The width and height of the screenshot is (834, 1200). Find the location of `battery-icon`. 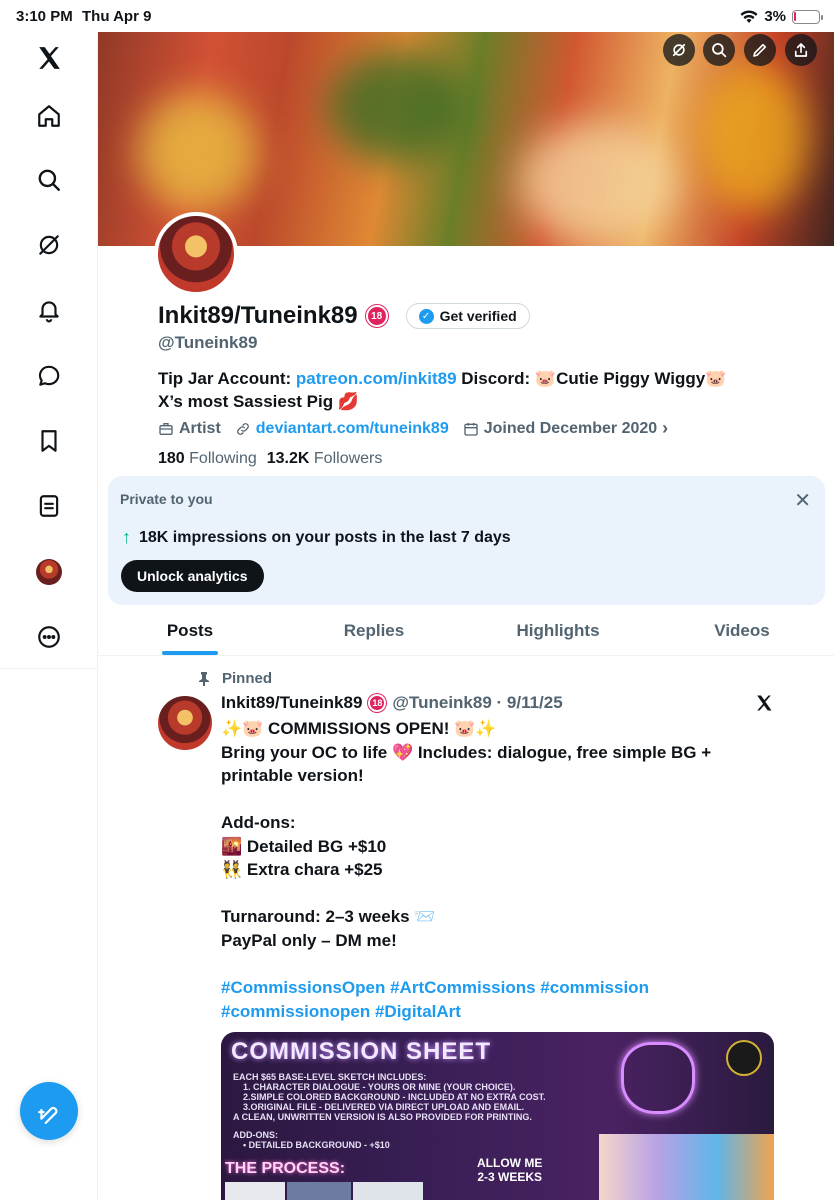

battery-icon is located at coordinates (807, 16).